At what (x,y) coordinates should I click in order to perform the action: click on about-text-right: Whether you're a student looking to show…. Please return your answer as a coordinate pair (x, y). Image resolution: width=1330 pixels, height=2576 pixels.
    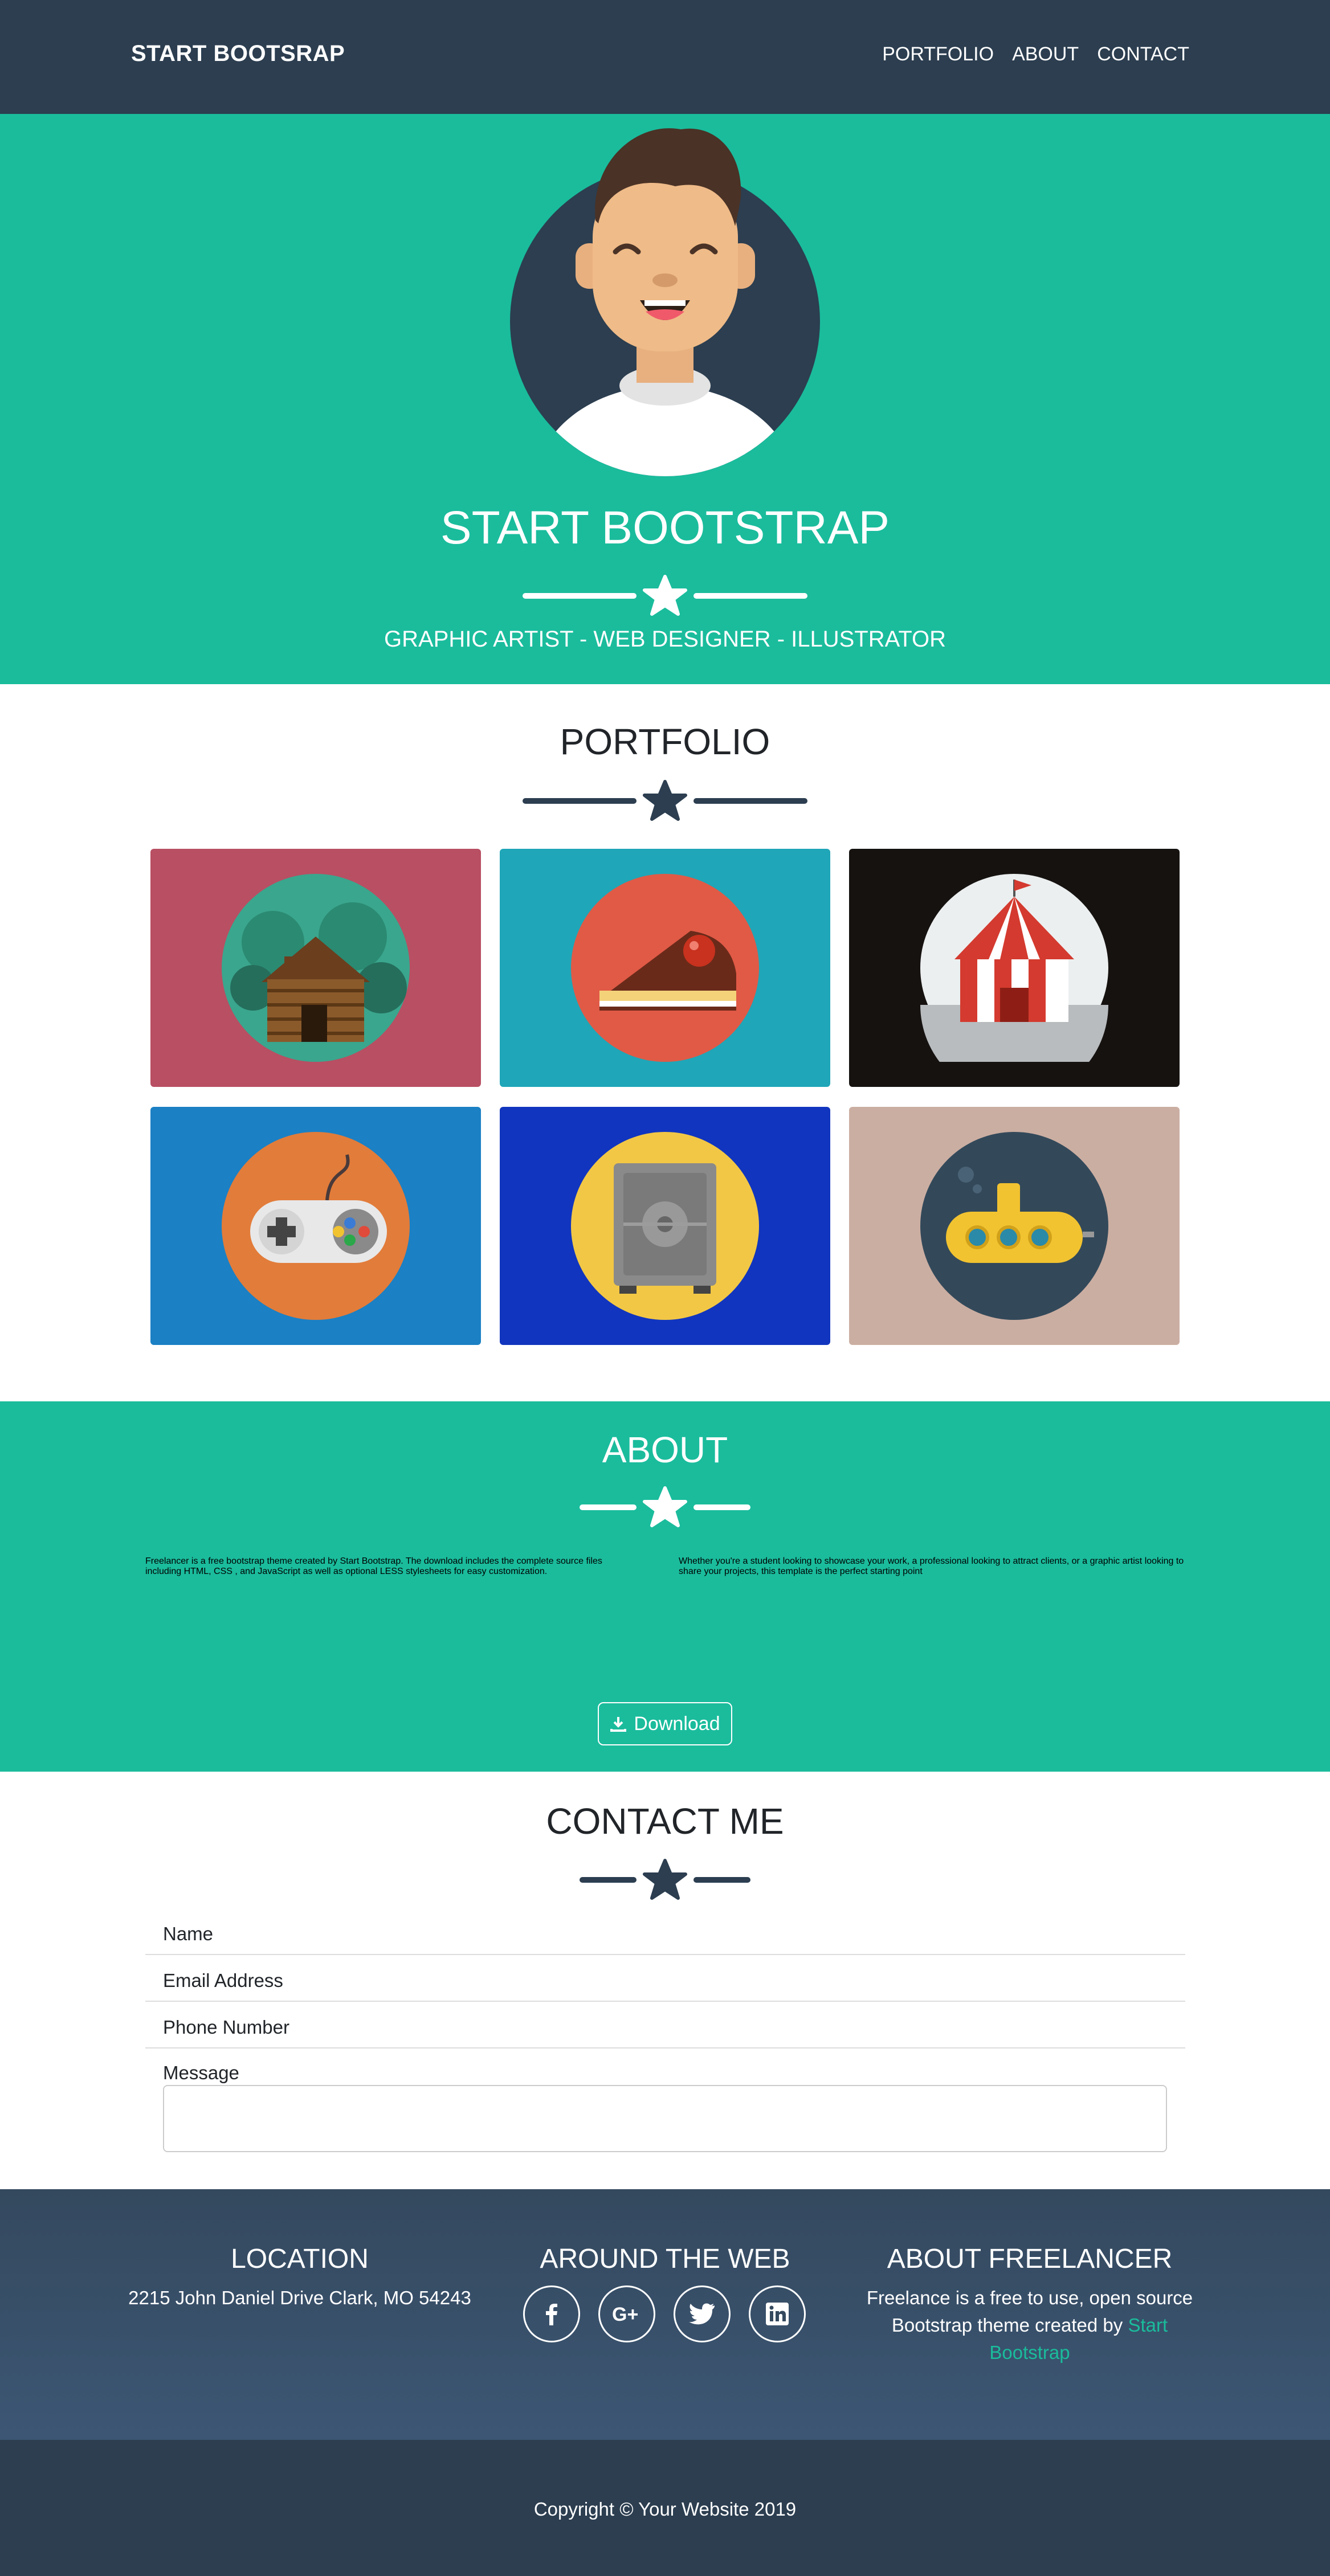
    Looking at the image, I should click on (931, 1566).